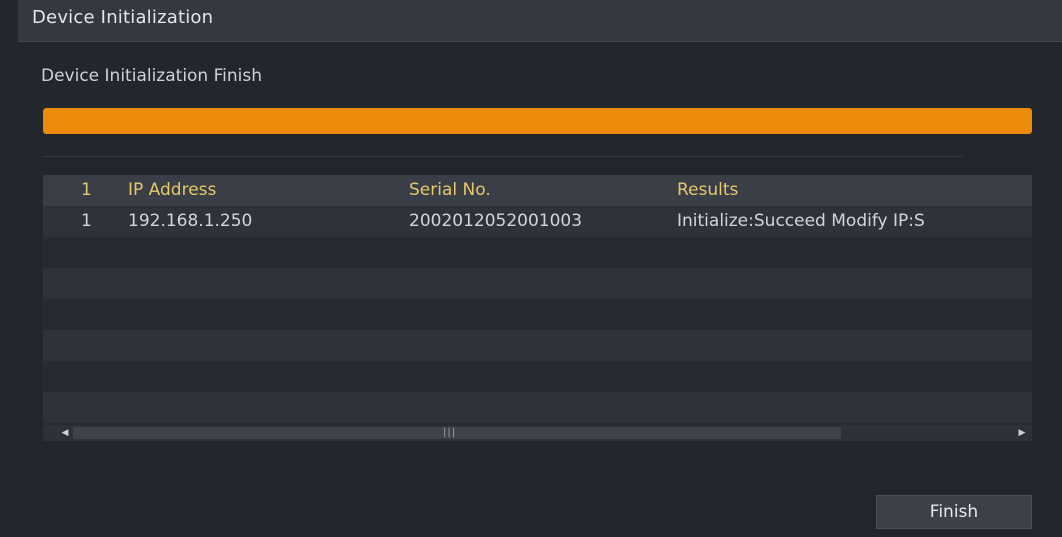 The image size is (1062, 537). I want to click on table-header-row: 1 IP Address Serial No. Results, so click(537, 190).